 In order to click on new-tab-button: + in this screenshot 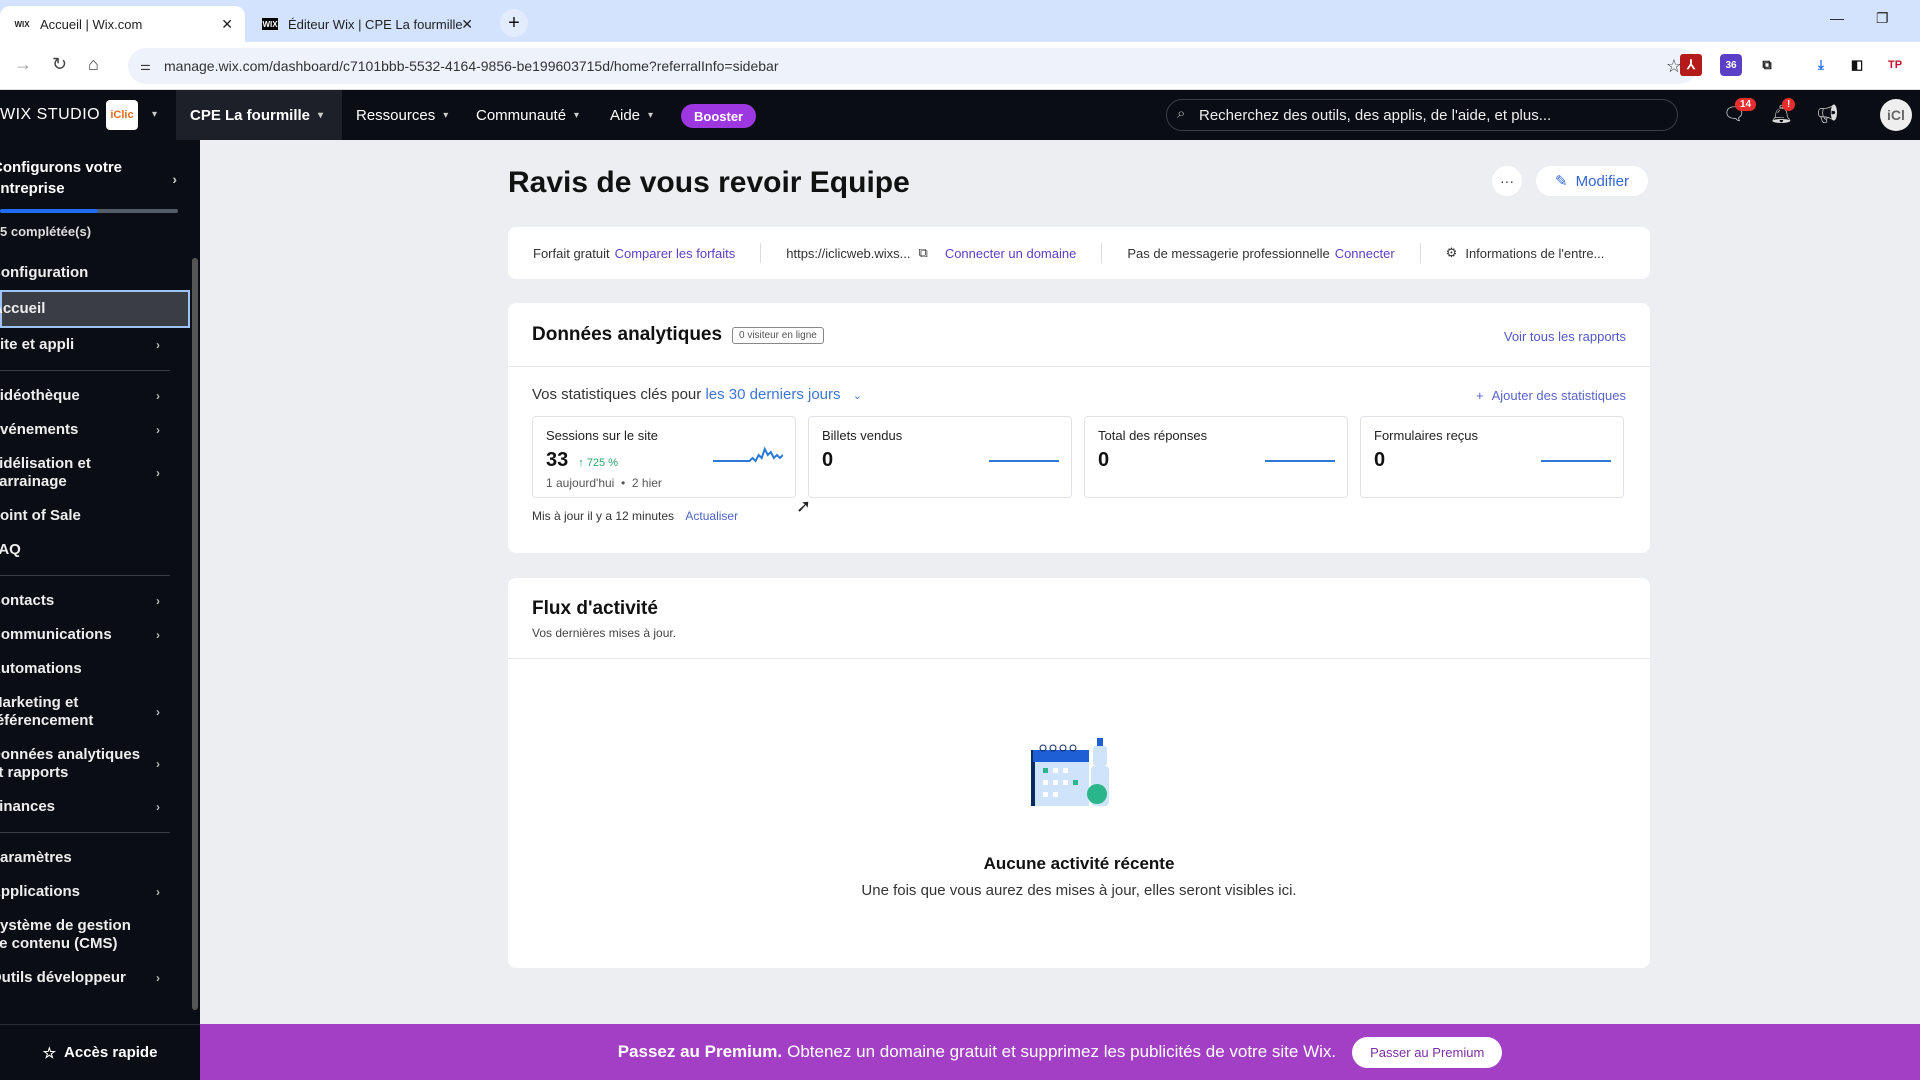, I will do `click(514, 23)`.